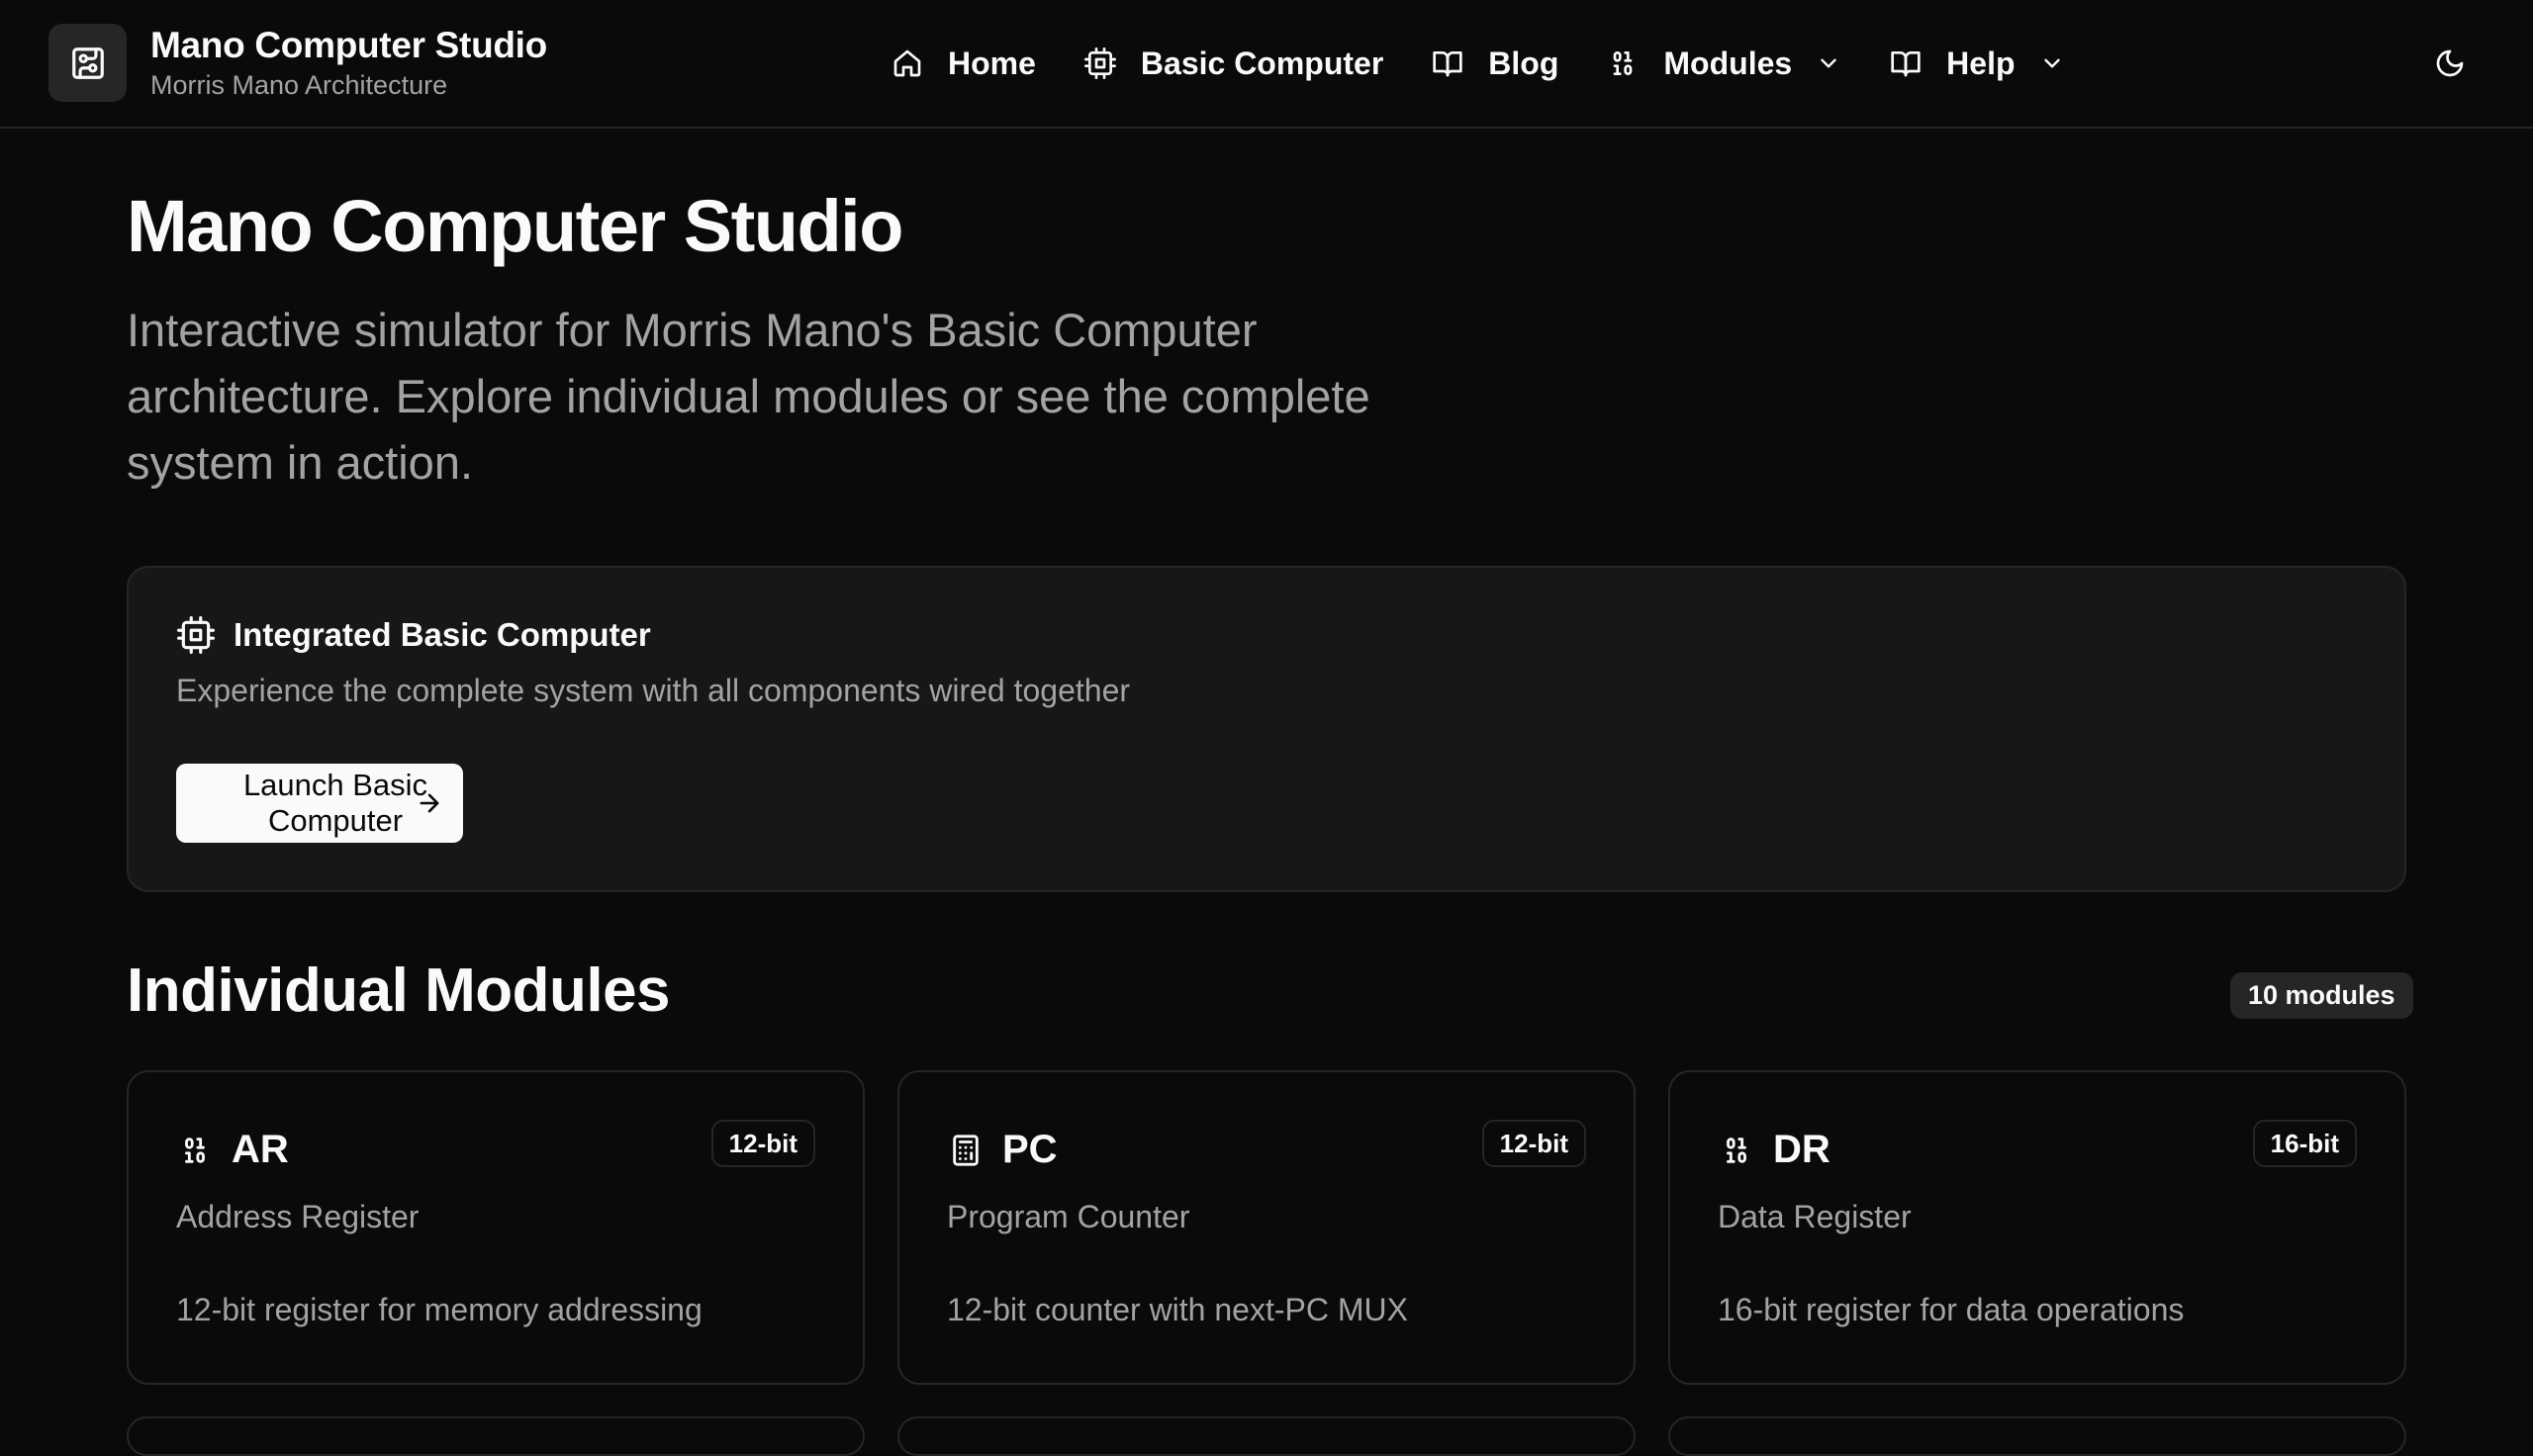 The image size is (2533, 1456). What do you see at coordinates (1728, 63) in the screenshot?
I see `nav-modules-label: Modules` at bounding box center [1728, 63].